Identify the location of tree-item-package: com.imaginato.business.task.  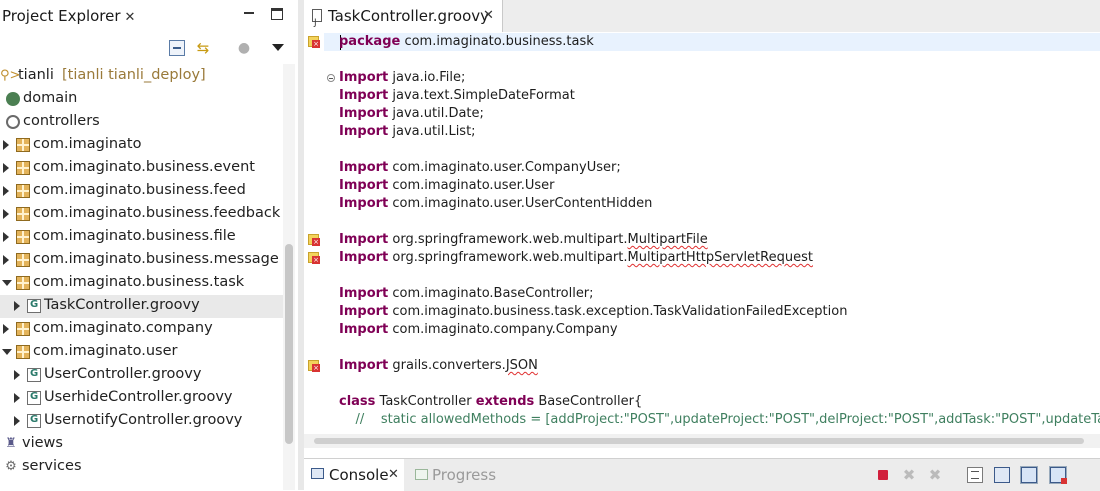
(141, 283).